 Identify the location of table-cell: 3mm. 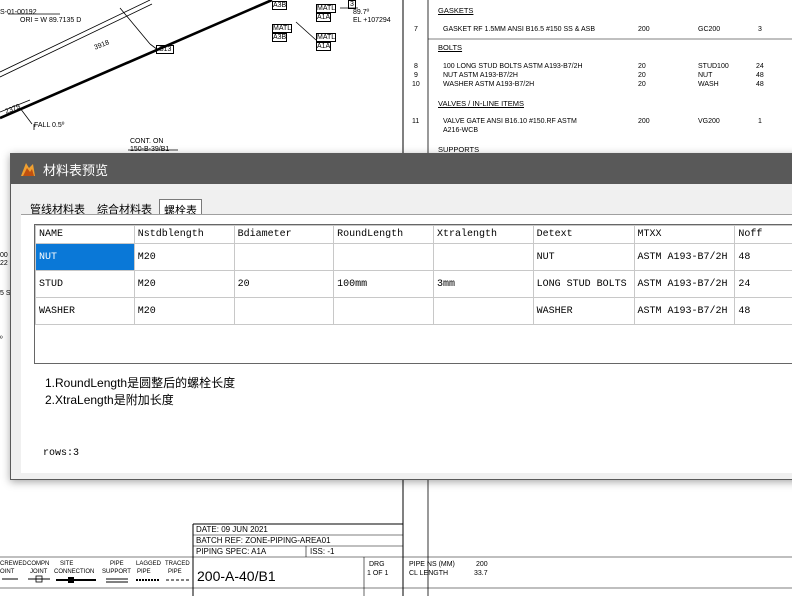
(483, 284).